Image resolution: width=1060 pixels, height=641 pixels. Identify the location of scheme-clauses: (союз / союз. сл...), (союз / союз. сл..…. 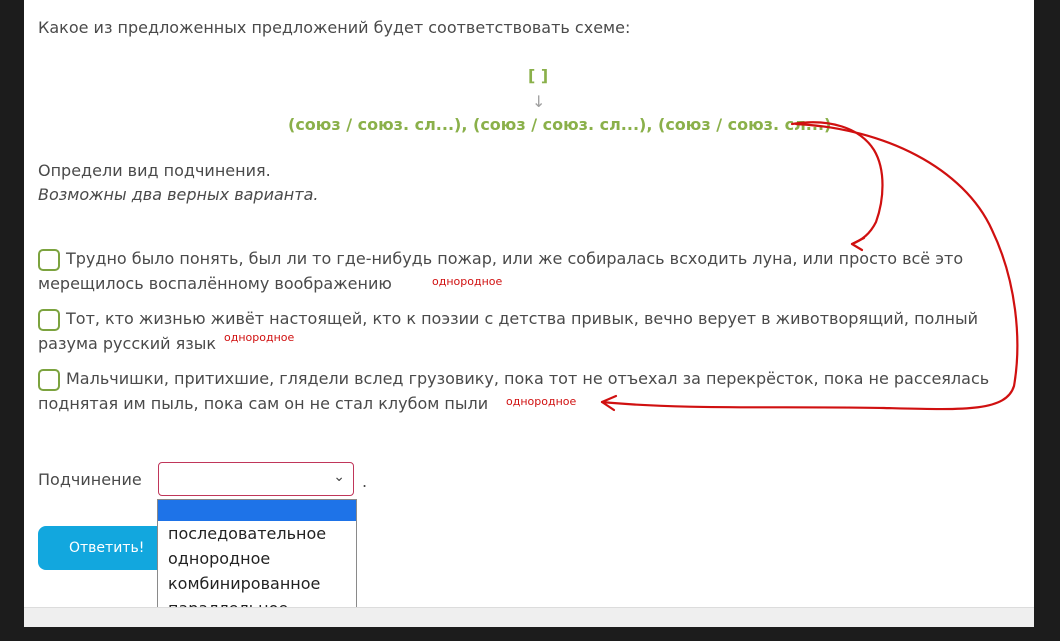
(560, 124).